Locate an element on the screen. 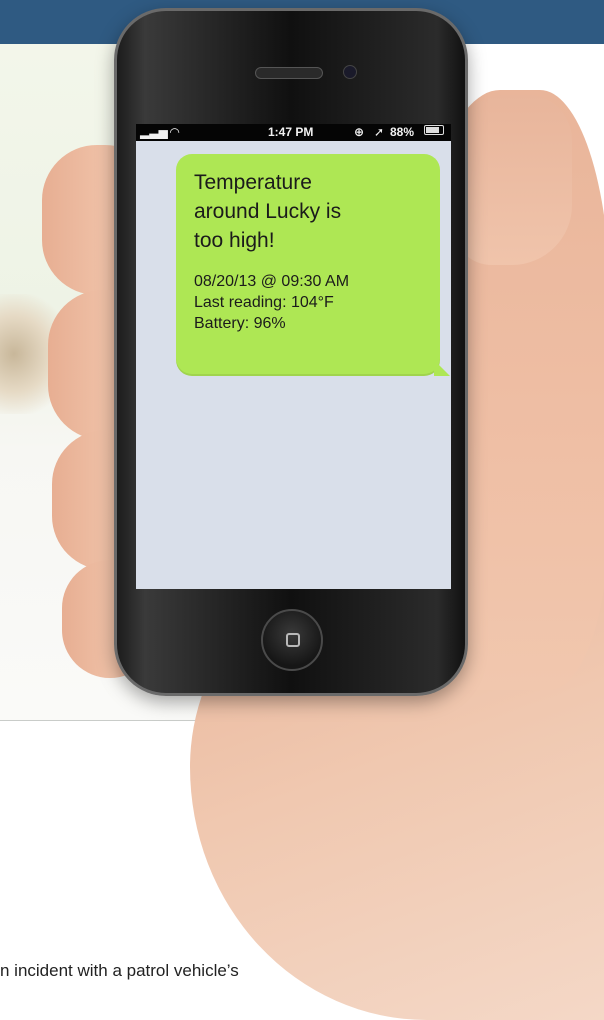 The image size is (604, 1020). home-button is located at coordinates (292, 640).